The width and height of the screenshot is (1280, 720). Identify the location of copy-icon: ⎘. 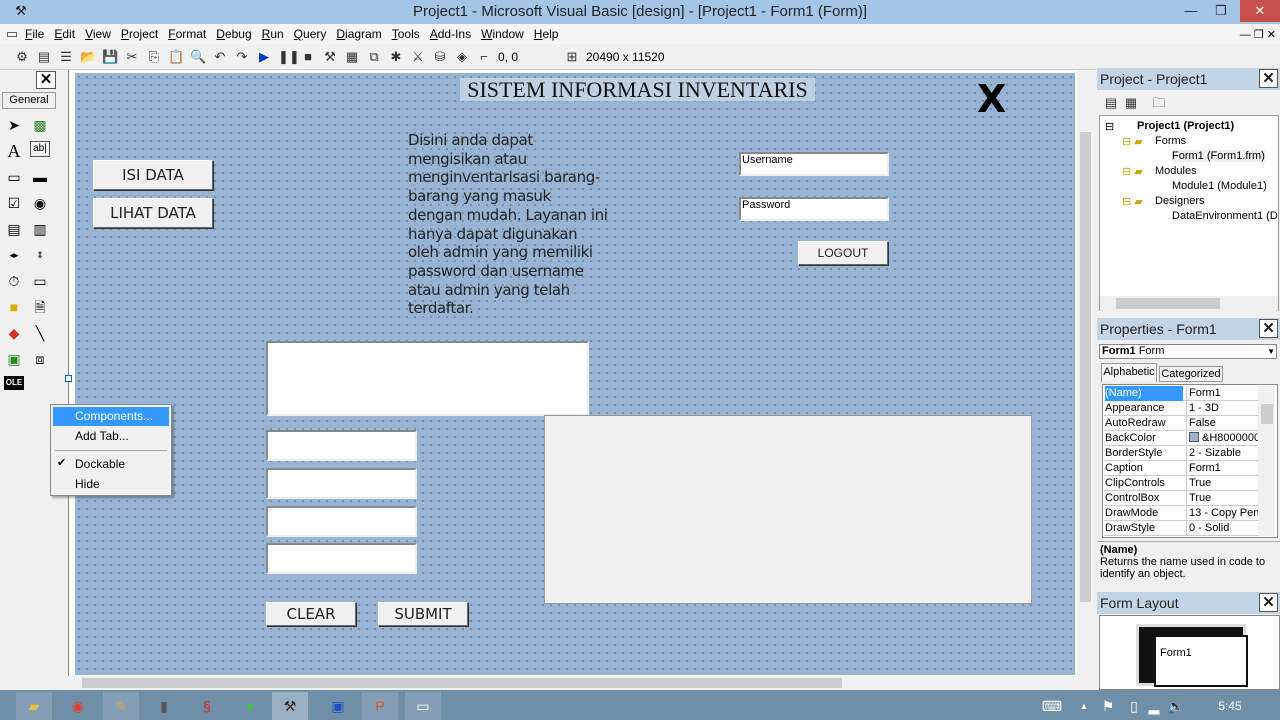
(154, 57).